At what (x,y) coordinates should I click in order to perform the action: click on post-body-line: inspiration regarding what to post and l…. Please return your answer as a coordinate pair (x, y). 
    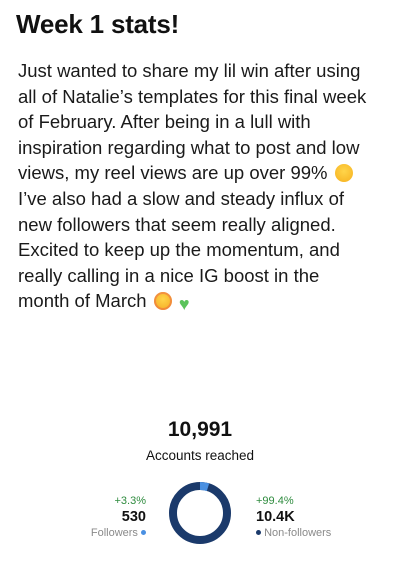
    Looking at the image, I should click on (189, 147).